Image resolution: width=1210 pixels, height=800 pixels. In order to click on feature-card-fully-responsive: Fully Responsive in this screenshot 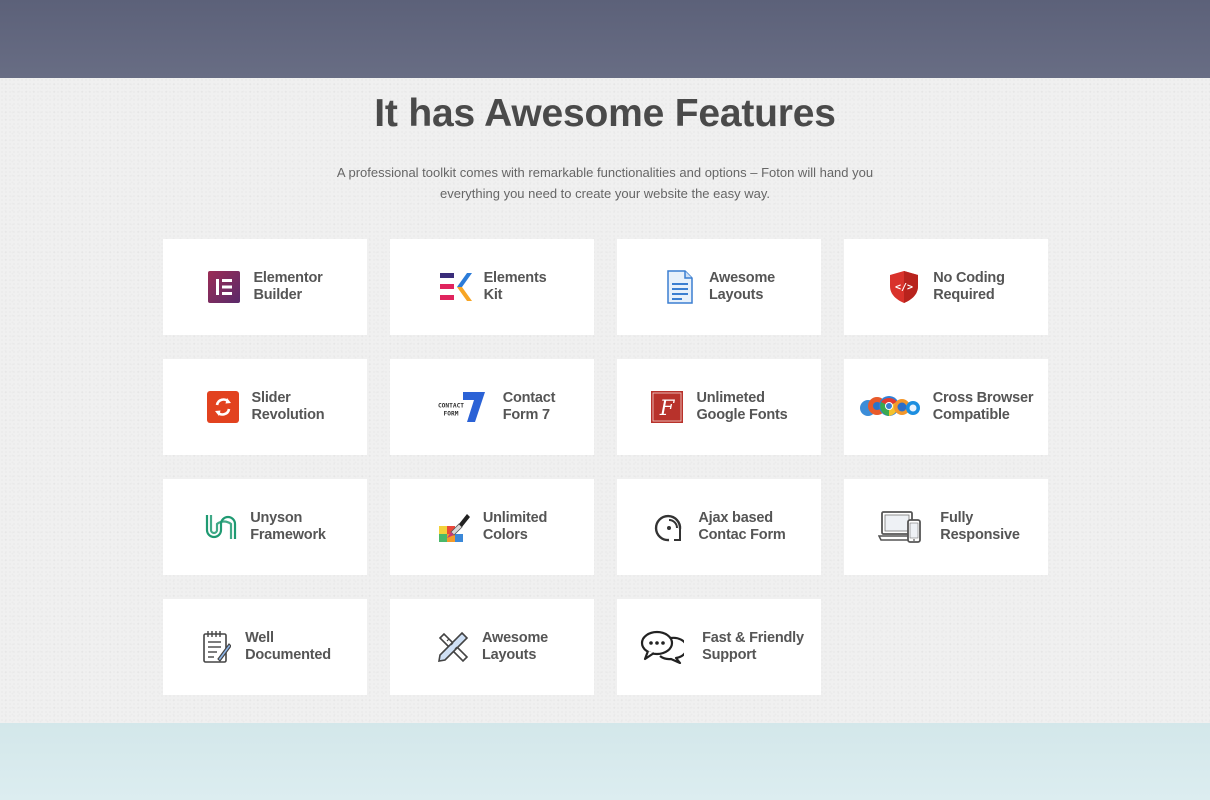, I will do `click(946, 527)`.